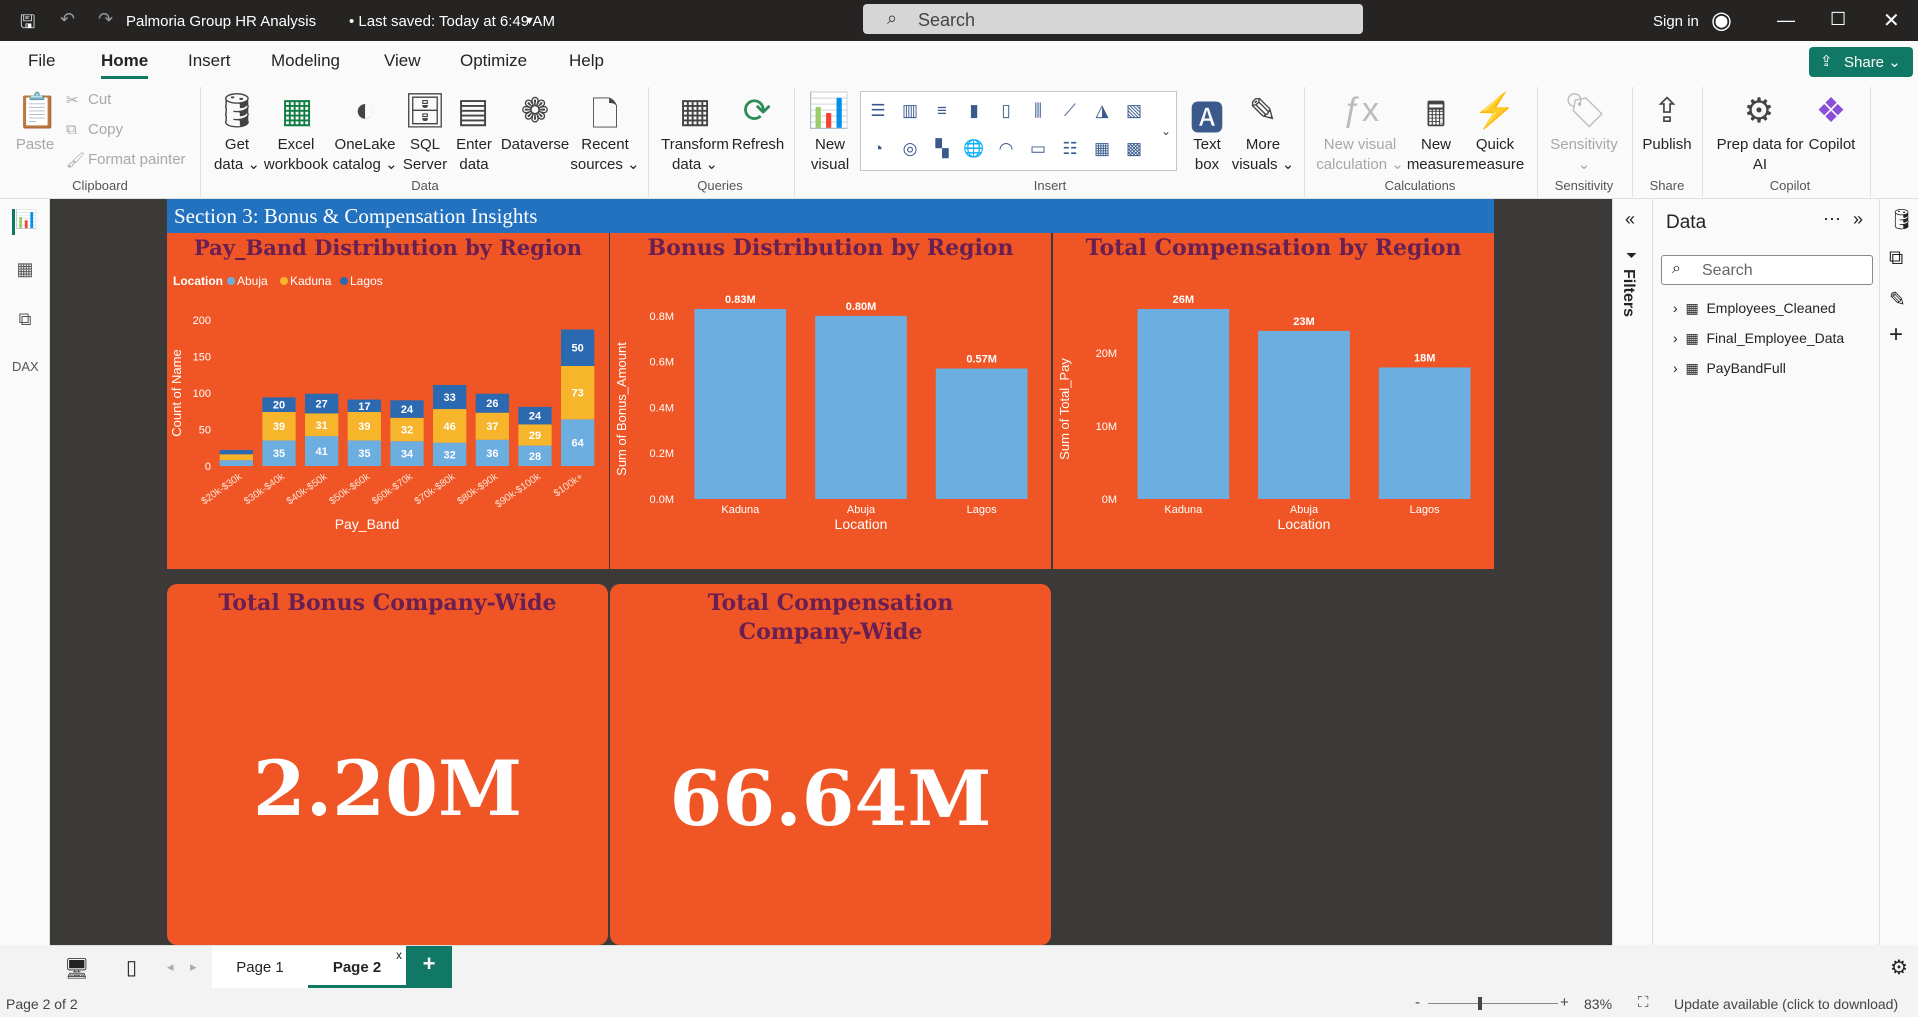  What do you see at coordinates (193, 967) in the screenshot?
I see `next-page-icon: ▸` at bounding box center [193, 967].